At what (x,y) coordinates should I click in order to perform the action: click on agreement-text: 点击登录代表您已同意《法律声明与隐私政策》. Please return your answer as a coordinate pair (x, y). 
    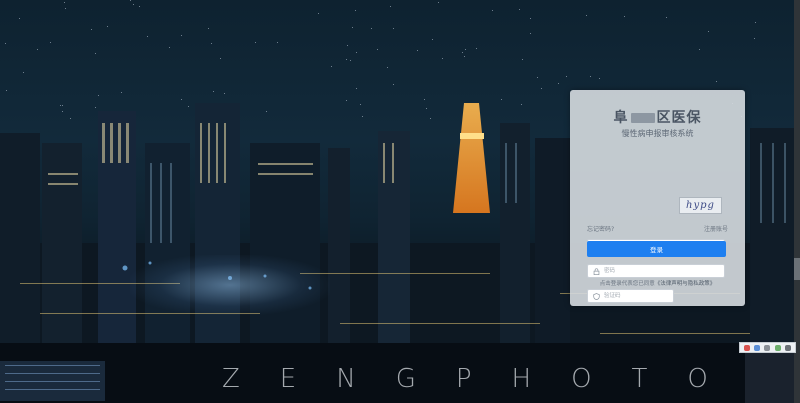
    Looking at the image, I should click on (657, 283).